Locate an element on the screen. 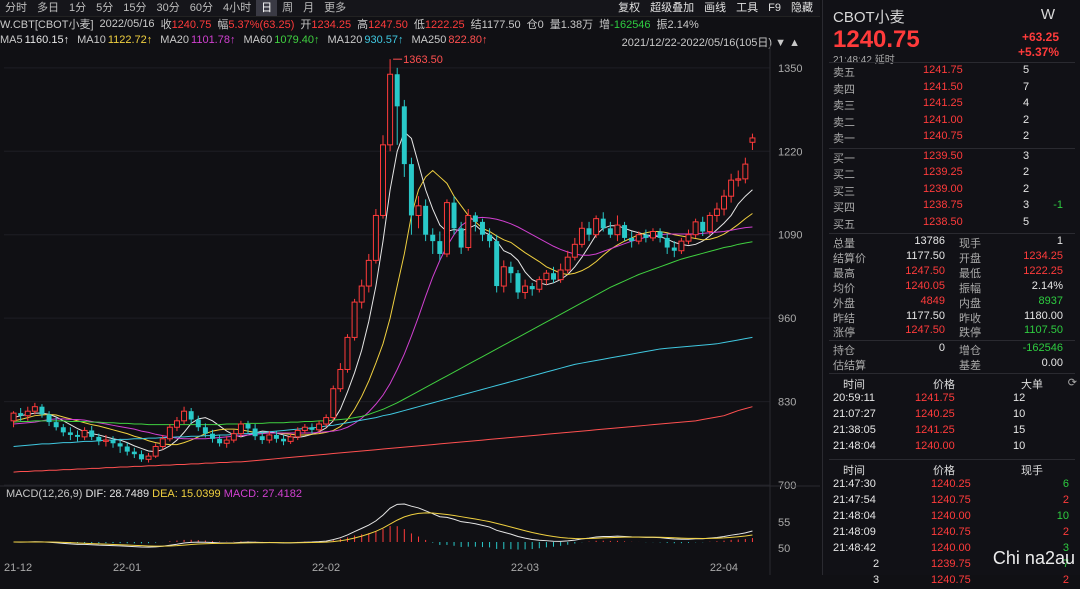  tick-row: 3 1240.75 2 is located at coordinates (953, 581).